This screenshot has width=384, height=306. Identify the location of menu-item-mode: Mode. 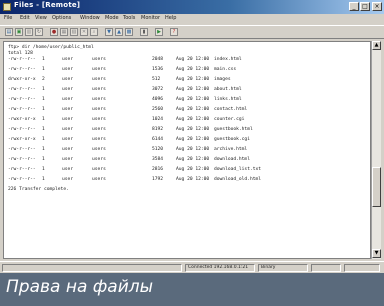
(112, 18).